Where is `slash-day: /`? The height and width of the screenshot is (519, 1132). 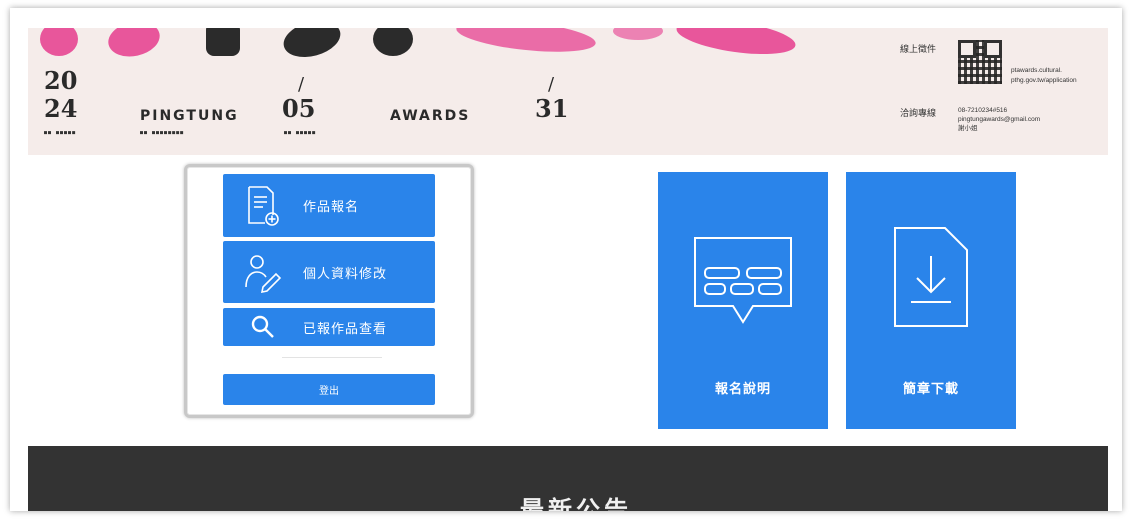 slash-day: / is located at coordinates (551, 84).